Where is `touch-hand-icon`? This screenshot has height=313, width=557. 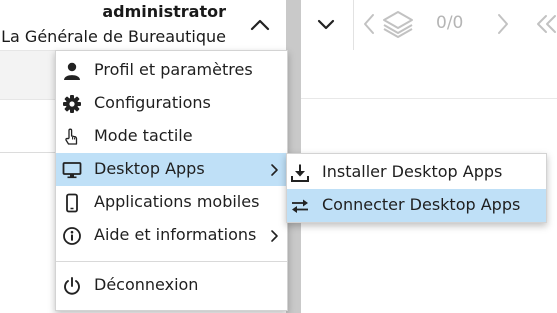
touch-hand-icon is located at coordinates (71, 136).